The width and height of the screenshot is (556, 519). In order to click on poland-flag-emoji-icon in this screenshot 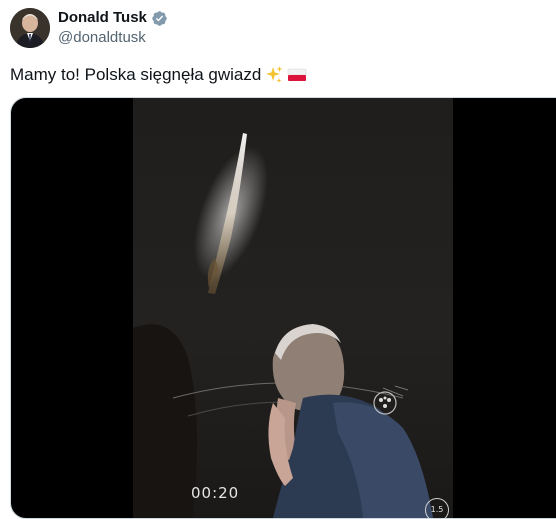, I will do `click(297, 74)`.